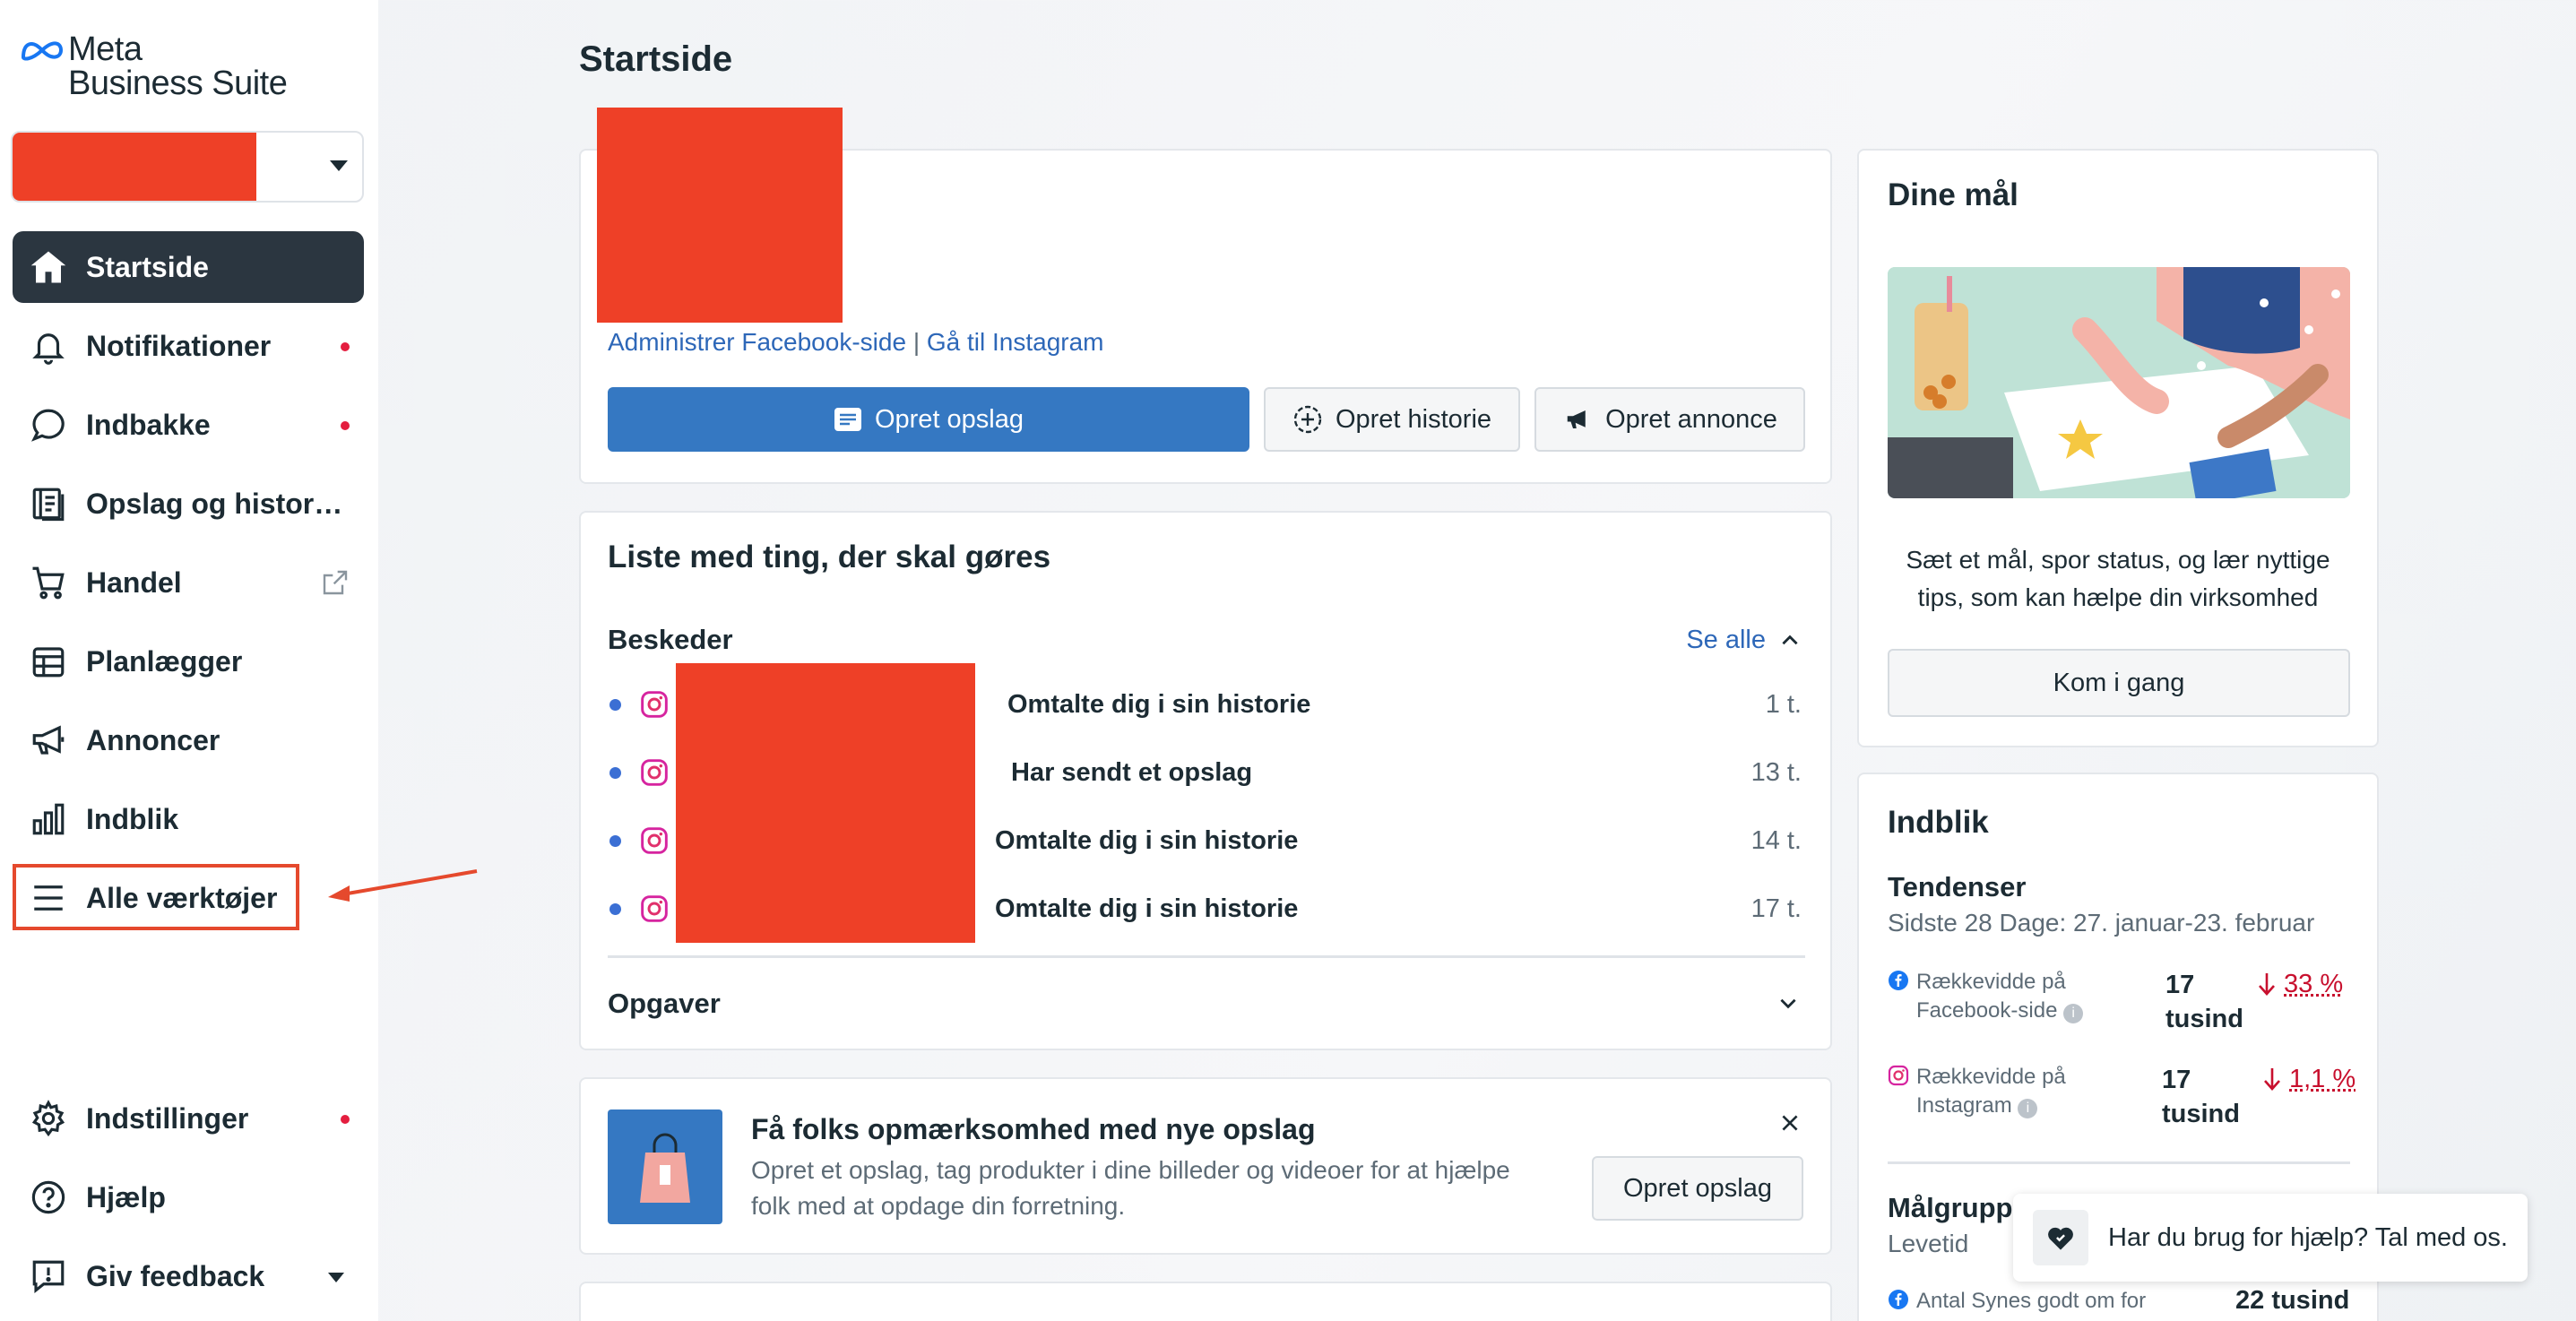 This screenshot has height=1321, width=2576. What do you see at coordinates (188, 504) in the screenshot?
I see `sidebar-item-opslag-og-historier: Opslag og historier` at bounding box center [188, 504].